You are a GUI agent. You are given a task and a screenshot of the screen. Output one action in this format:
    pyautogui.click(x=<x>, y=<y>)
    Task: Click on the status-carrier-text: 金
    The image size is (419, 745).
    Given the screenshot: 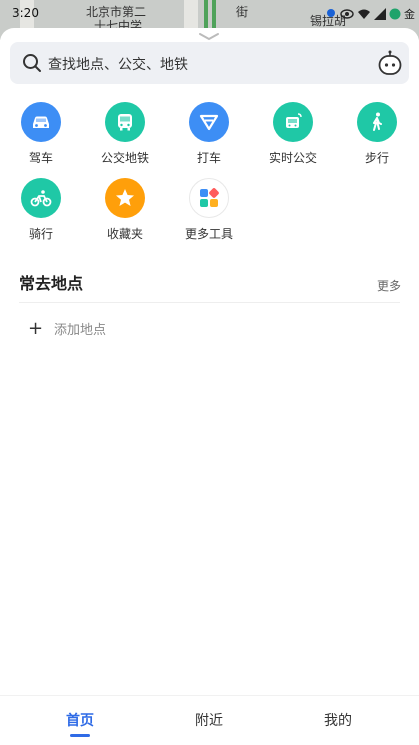 What is the action you would take?
    pyautogui.click(x=409, y=14)
    